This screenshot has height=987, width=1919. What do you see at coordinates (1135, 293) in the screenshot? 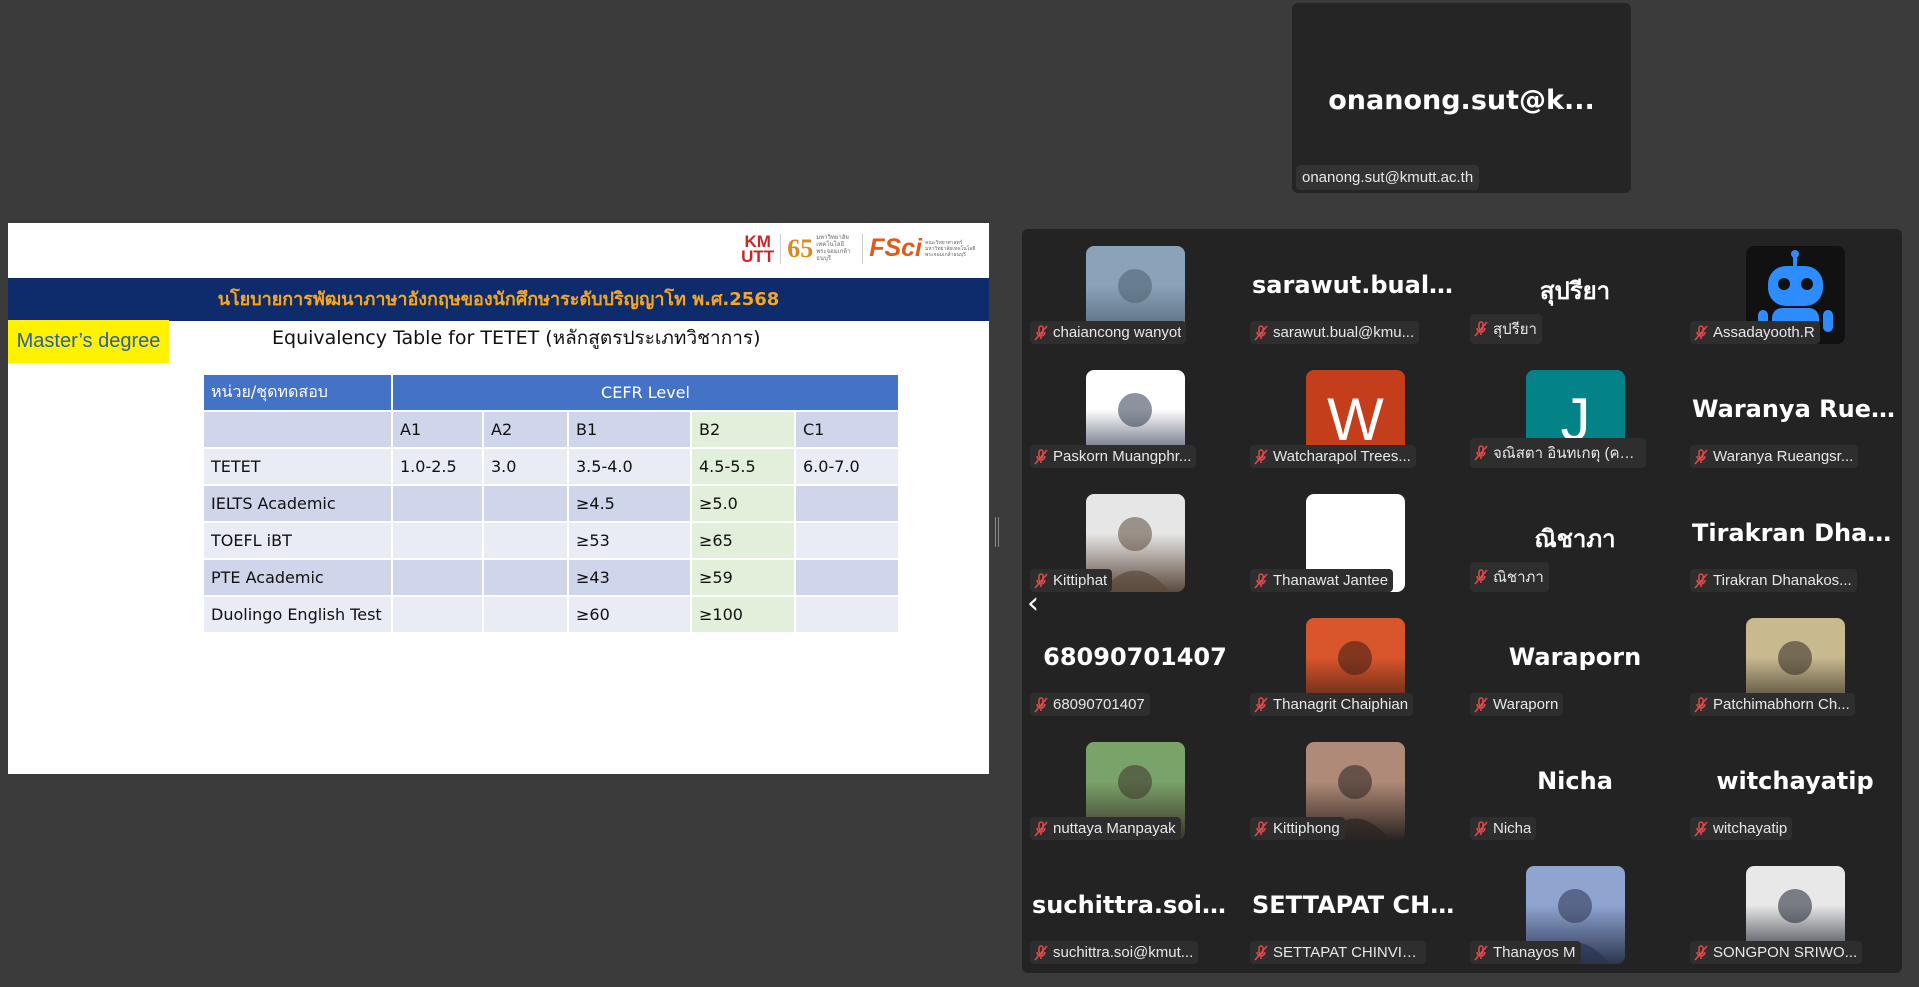
I see `participant-tile: chaiancong wanyot` at bounding box center [1135, 293].